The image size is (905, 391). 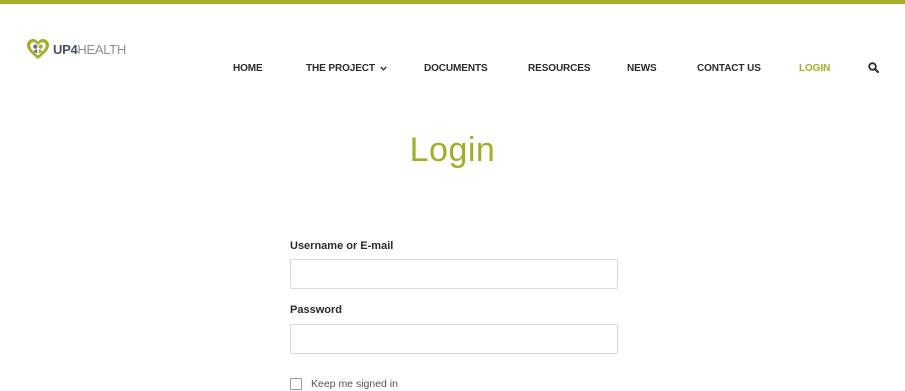 I want to click on remember-me-label: Keep me signed in, so click(x=354, y=384).